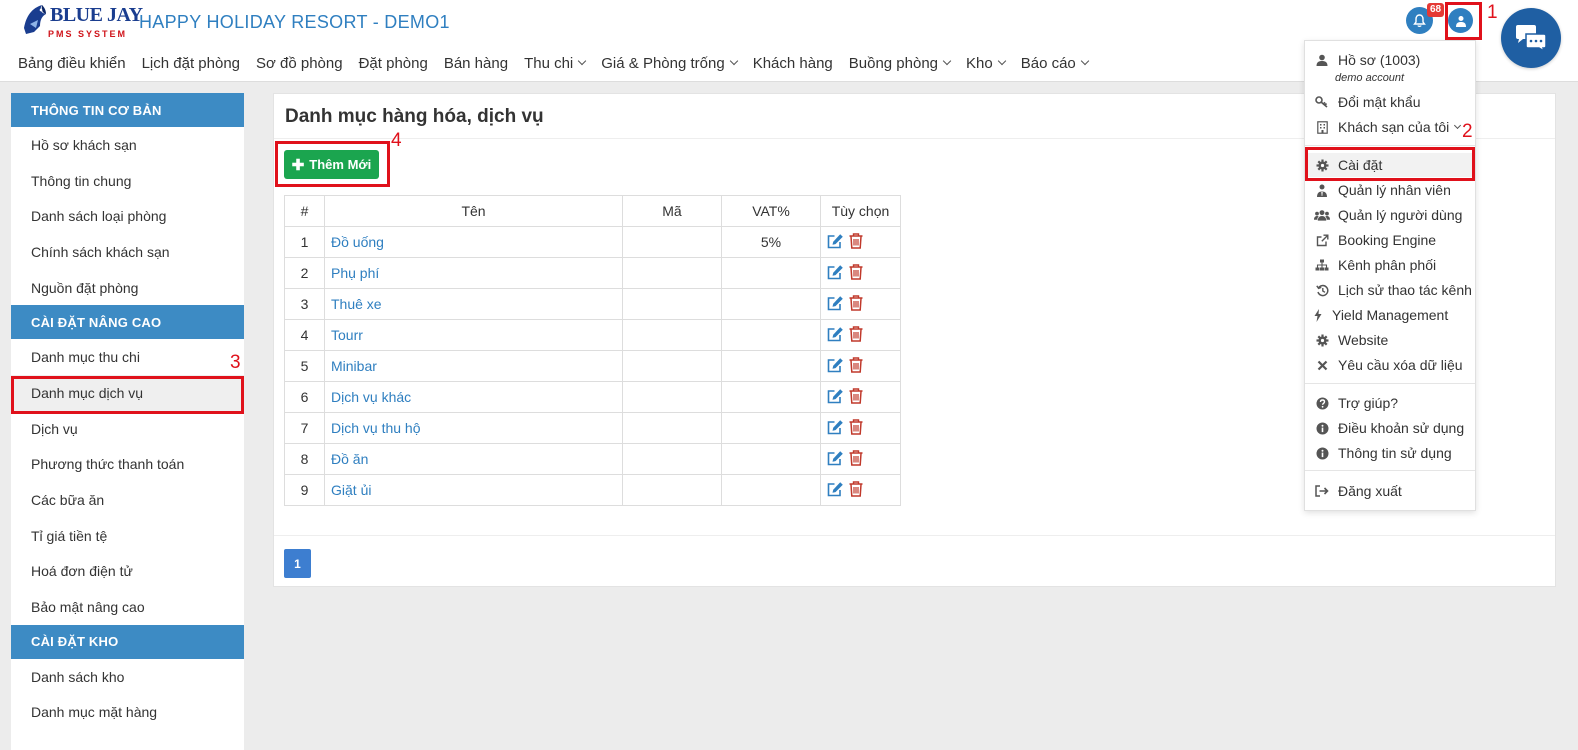  I want to click on nav-item-dashboard: Bảng điều khiển, so click(72, 63).